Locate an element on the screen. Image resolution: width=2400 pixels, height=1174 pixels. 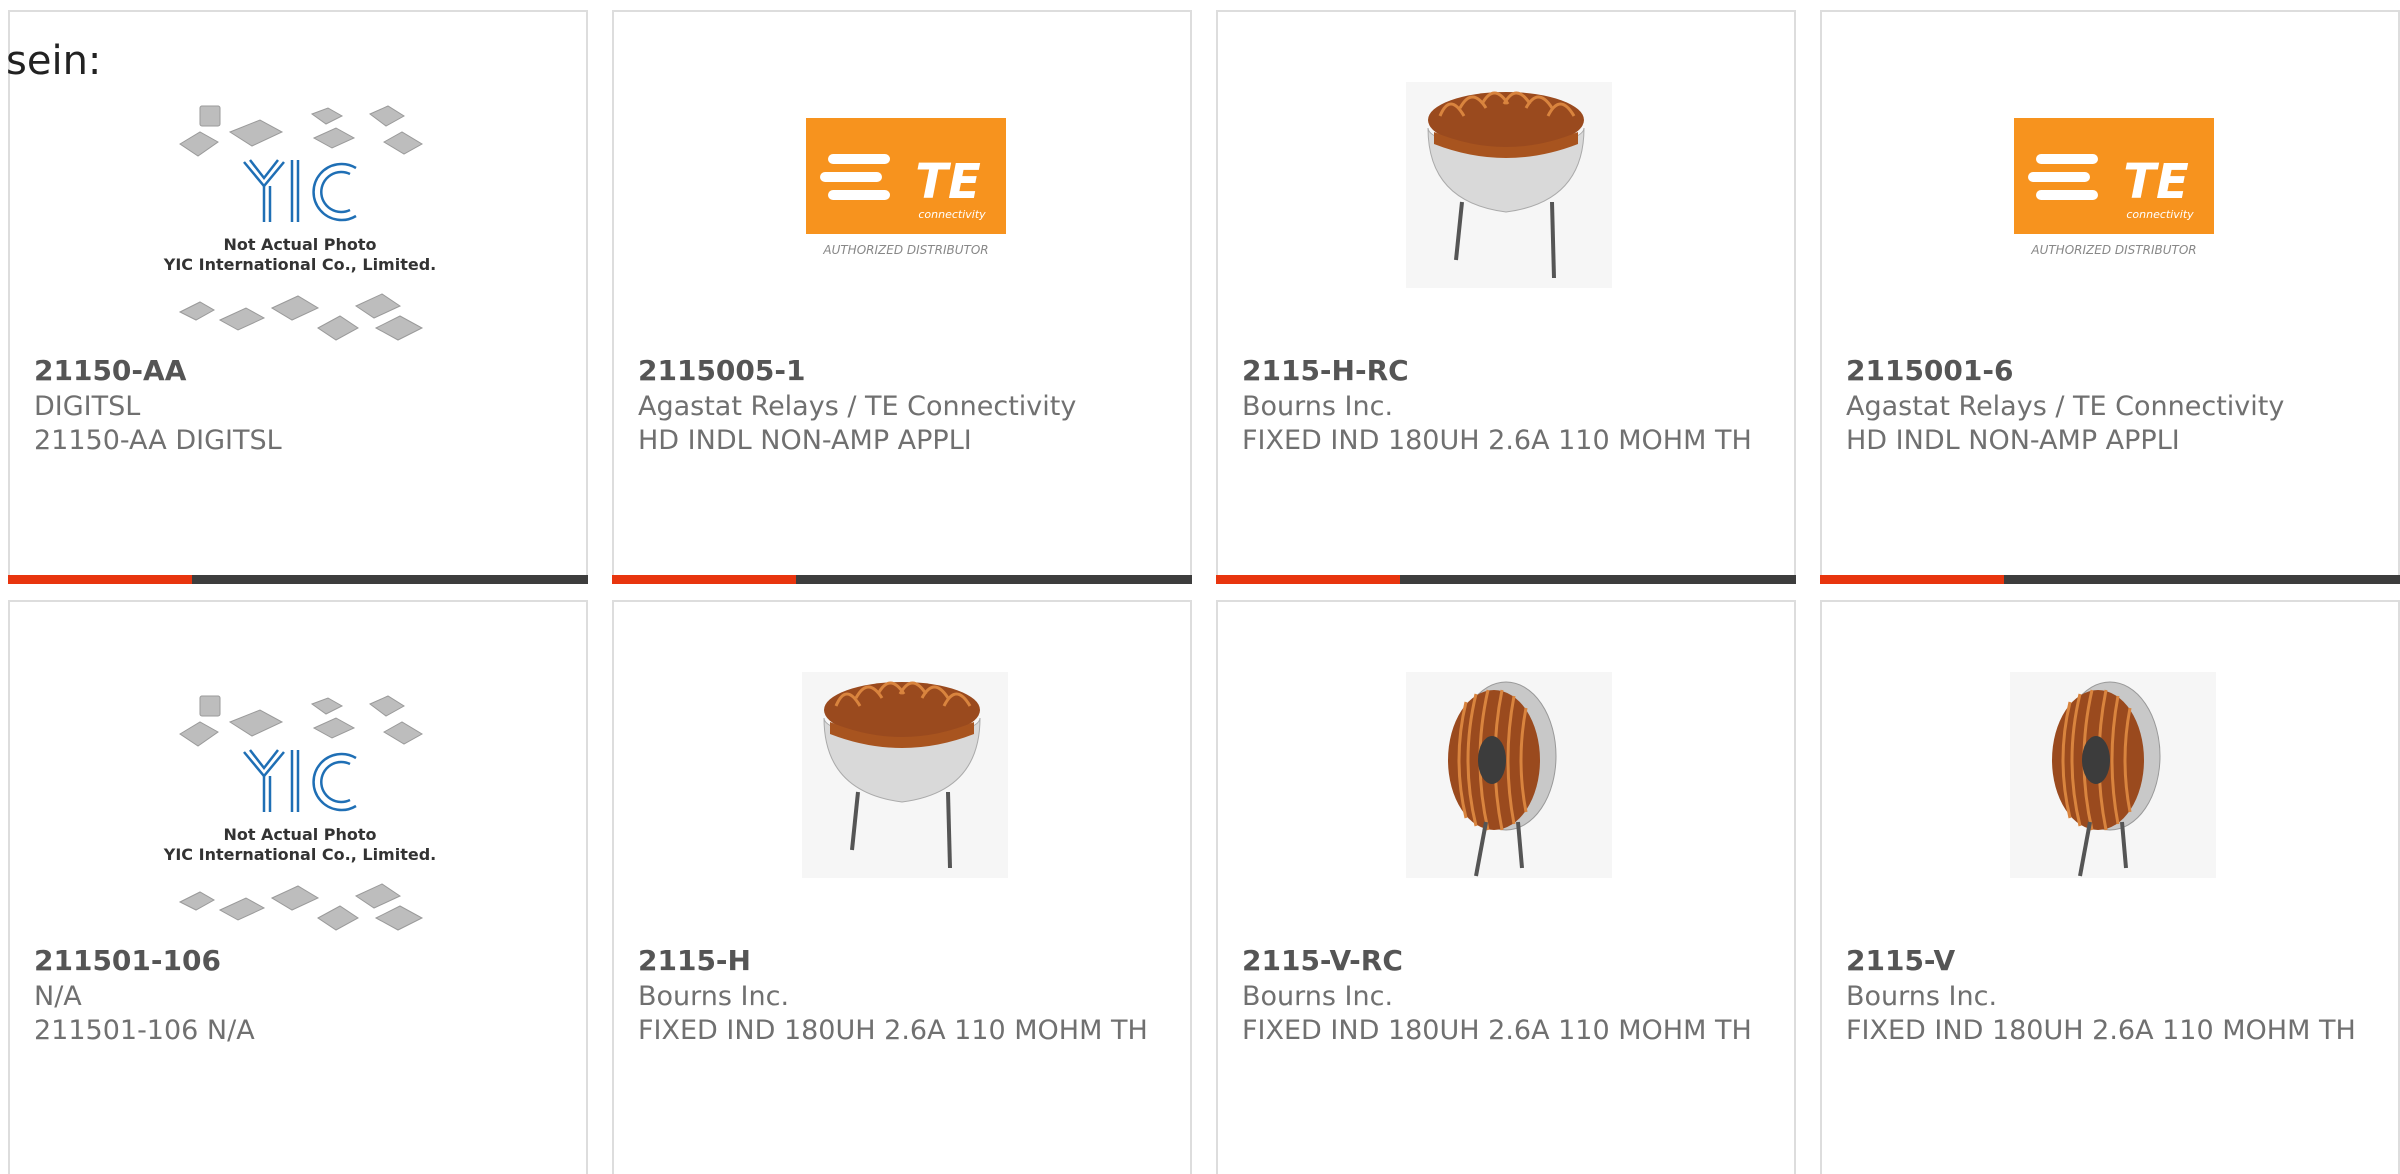
page-fragment-text: sein: is located at coordinates (54, 61).